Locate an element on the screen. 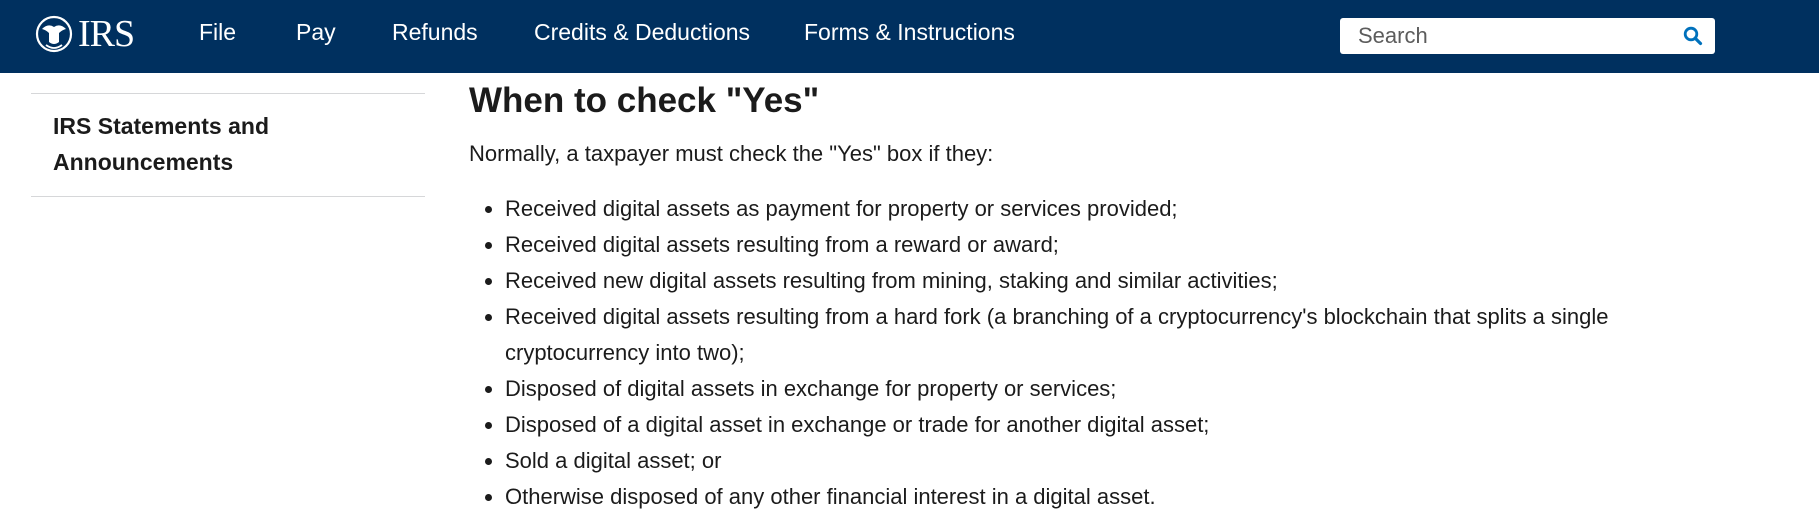 The width and height of the screenshot is (1819, 523). search-input is located at coordinates (1500, 36).